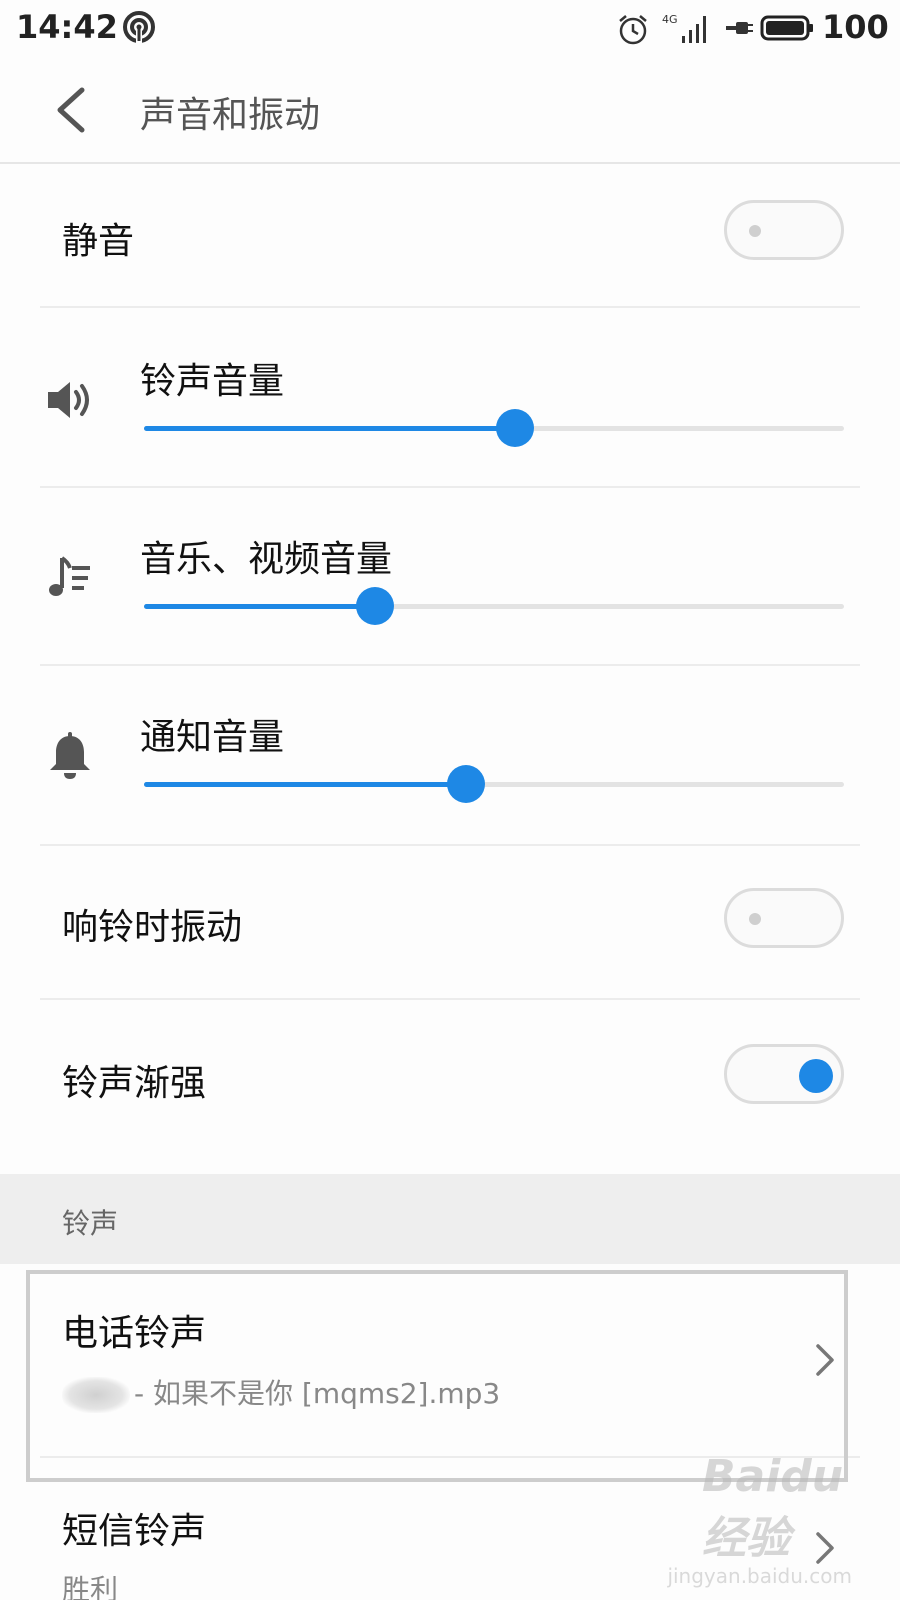 The image size is (900, 1600). I want to click on signal-icon: 4G, so click(684, 28).